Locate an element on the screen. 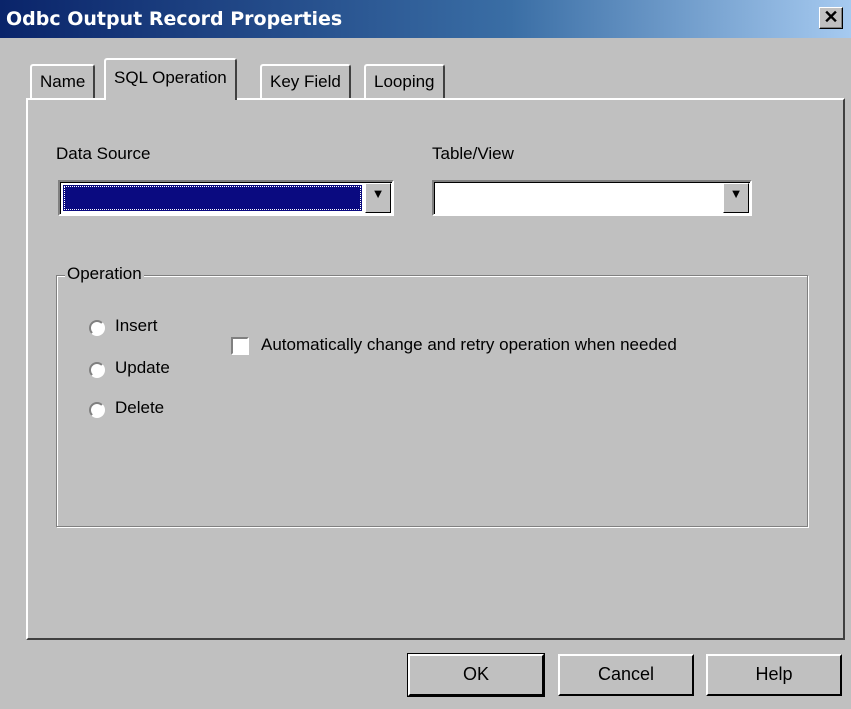 This screenshot has height=709, width=851. operation-group-label: Operation is located at coordinates (104, 274).